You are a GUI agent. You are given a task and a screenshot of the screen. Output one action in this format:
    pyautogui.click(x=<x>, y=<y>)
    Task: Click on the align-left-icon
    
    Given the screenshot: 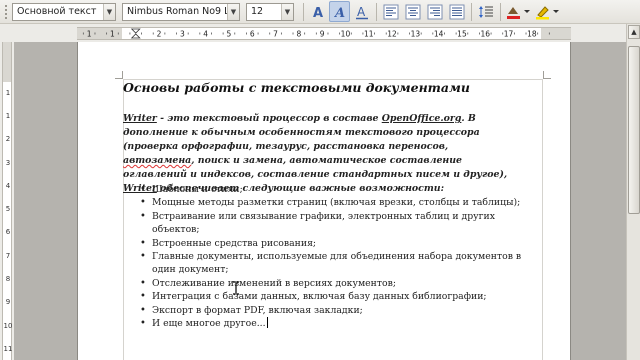 What is the action you would take?
    pyautogui.click(x=390, y=11)
    